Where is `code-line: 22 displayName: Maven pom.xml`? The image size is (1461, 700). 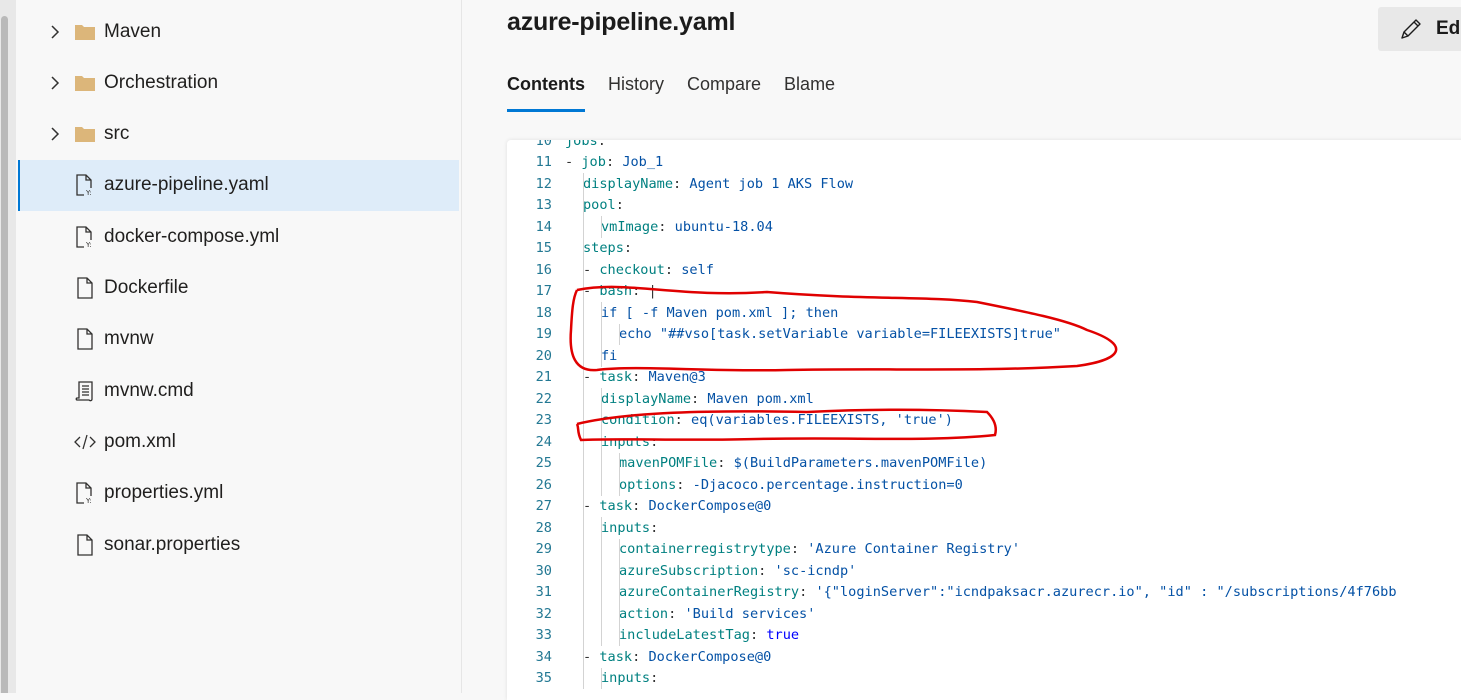
code-line: 22 displayName: Maven pom.xml is located at coordinates (952, 399).